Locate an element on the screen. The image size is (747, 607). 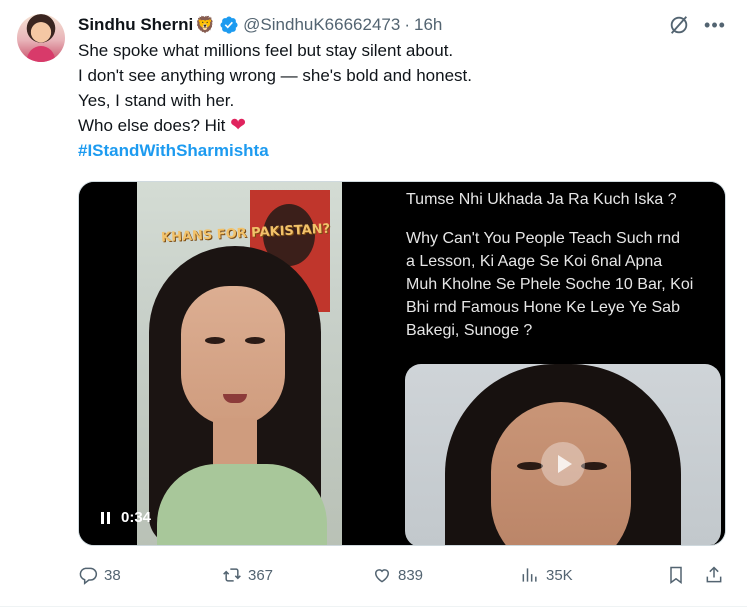
tweet-text-line-with-heart: Who else does? Hit ❤ is located at coordinates (403, 125).